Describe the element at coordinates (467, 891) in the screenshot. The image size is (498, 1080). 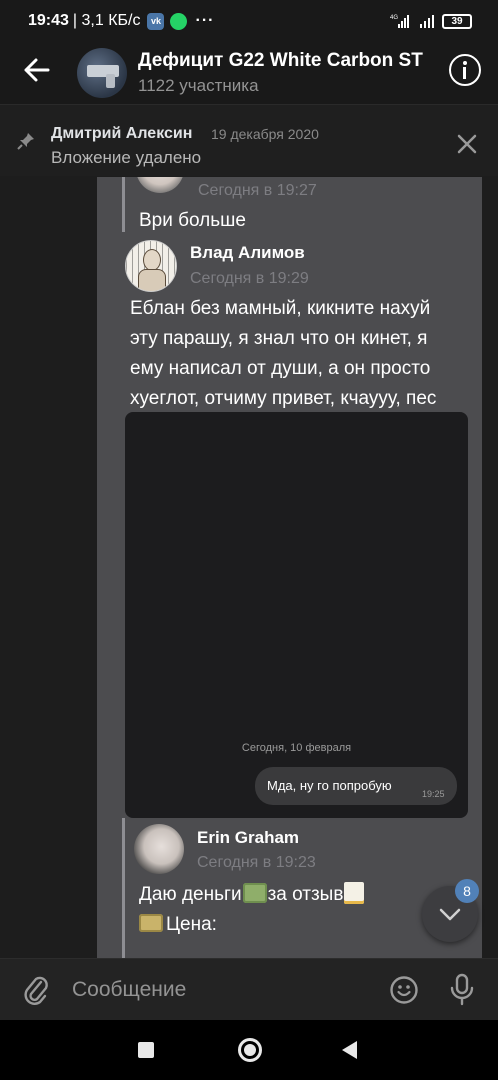
I see `unread-count-badge: 8` at that location.